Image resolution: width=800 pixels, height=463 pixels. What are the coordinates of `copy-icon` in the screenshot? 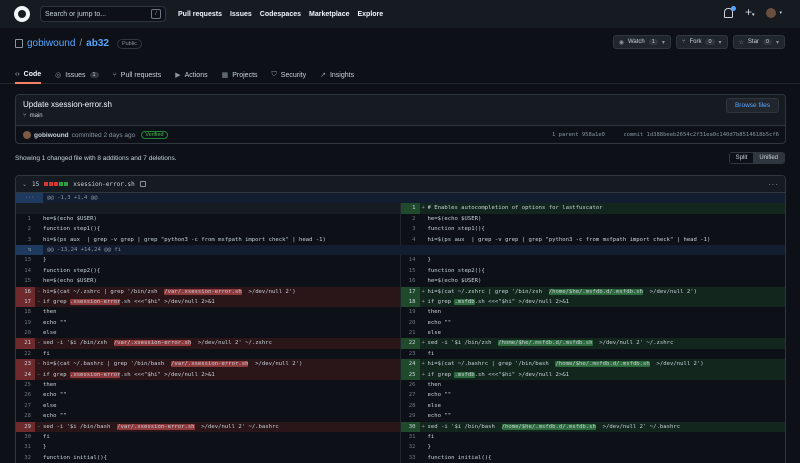 It's located at (142, 184).